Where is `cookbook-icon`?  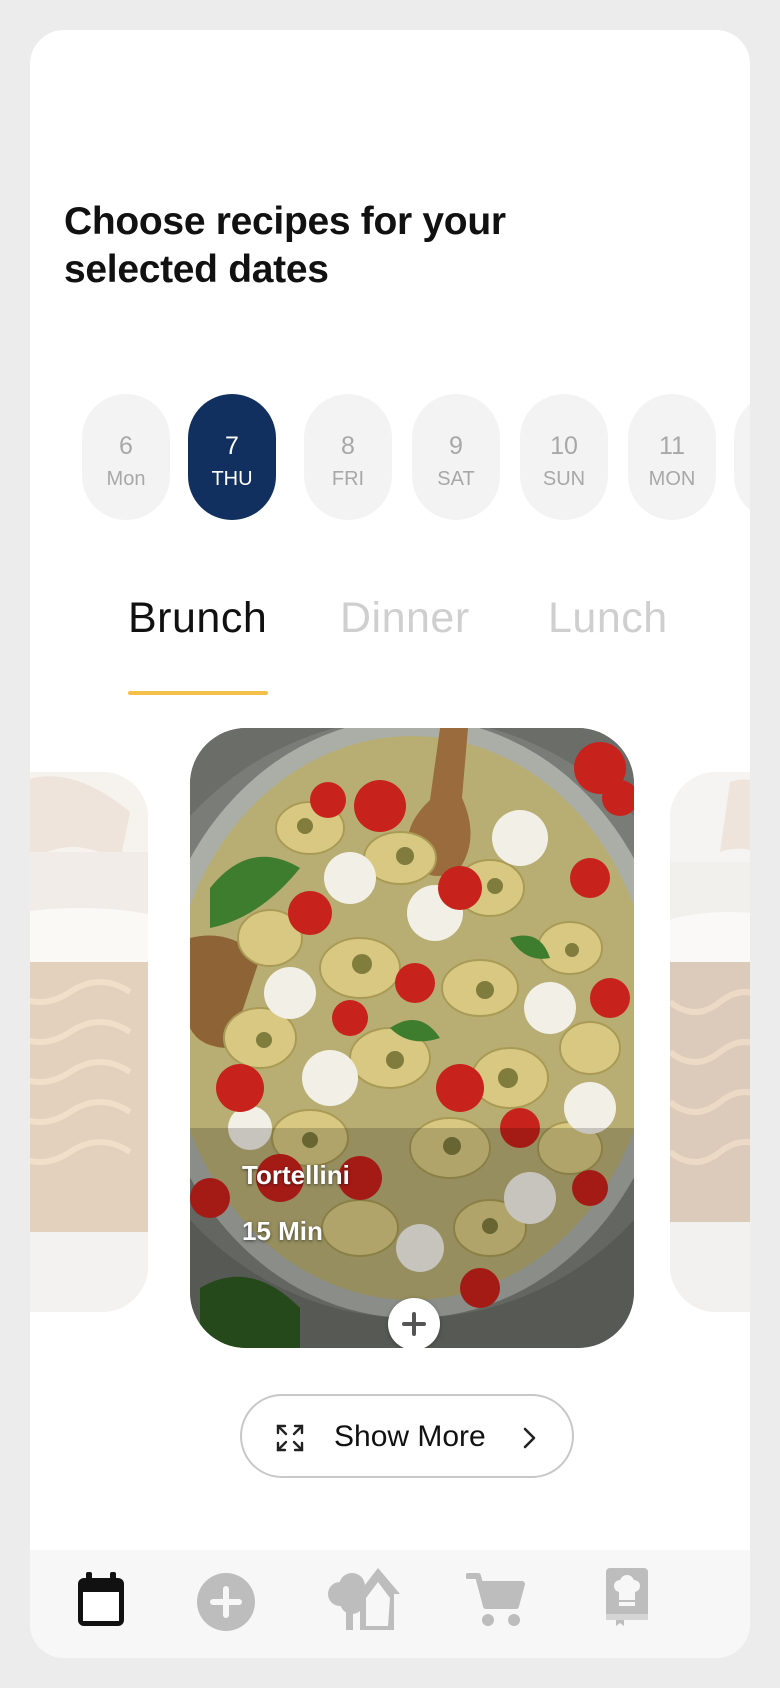 cookbook-icon is located at coordinates (627, 1597).